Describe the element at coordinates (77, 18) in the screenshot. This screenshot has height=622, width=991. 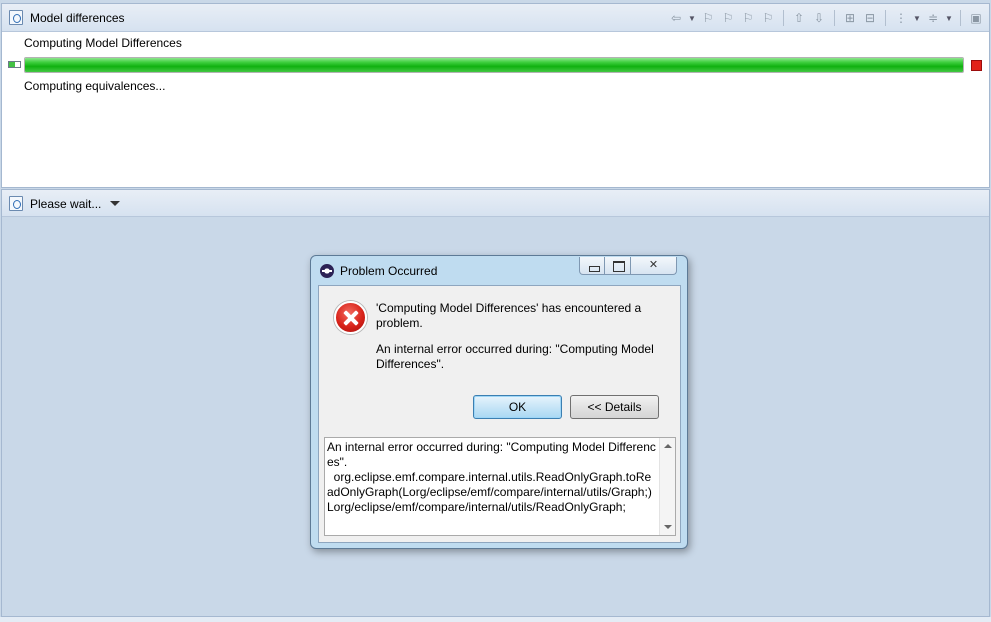
I see `view-title: Model differences` at that location.